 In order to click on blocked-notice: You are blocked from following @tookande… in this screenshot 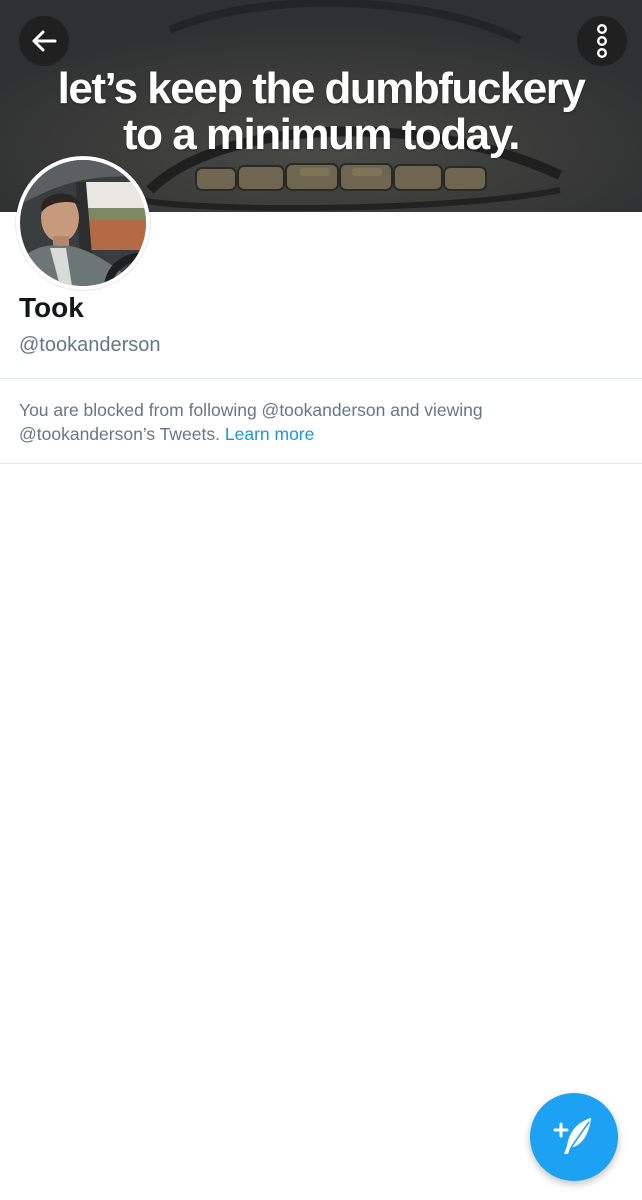, I will do `click(319, 422)`.